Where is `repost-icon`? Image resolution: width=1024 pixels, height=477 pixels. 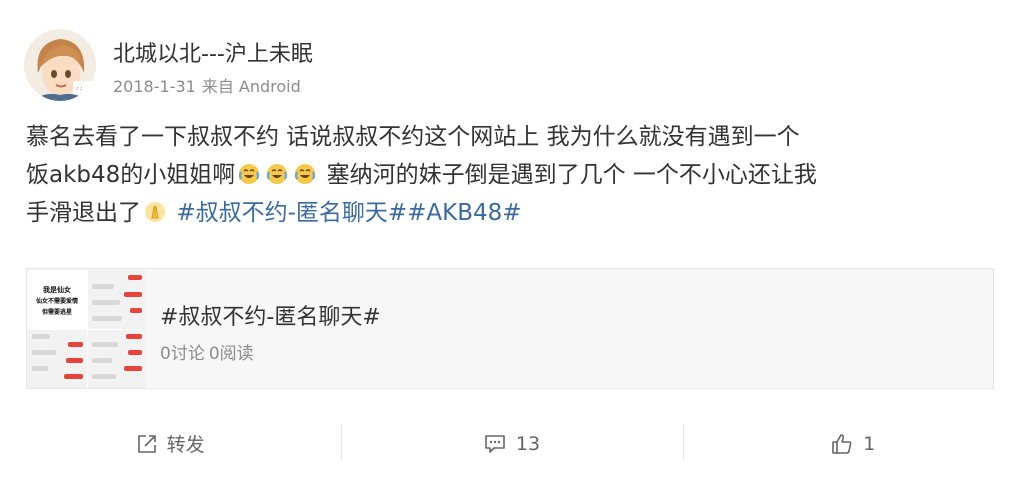 repost-icon is located at coordinates (146, 443).